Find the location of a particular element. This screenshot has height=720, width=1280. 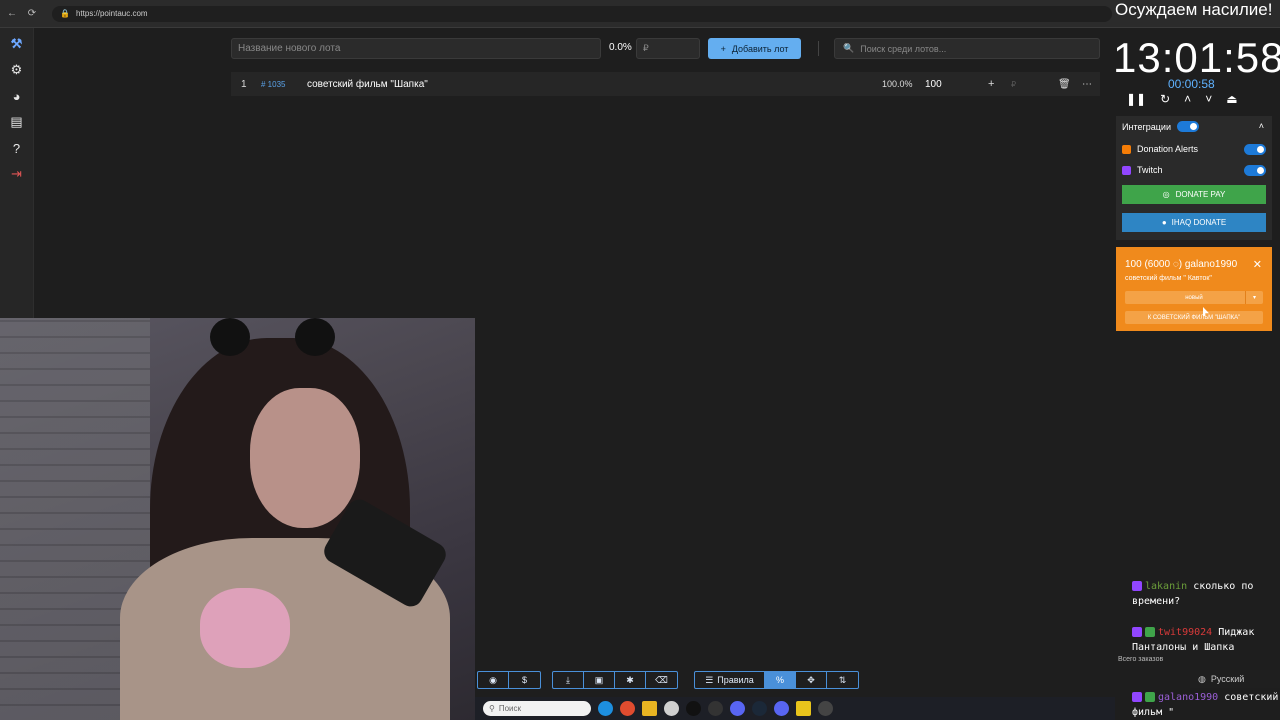

reload-icon: ⟳ is located at coordinates (32, 14).